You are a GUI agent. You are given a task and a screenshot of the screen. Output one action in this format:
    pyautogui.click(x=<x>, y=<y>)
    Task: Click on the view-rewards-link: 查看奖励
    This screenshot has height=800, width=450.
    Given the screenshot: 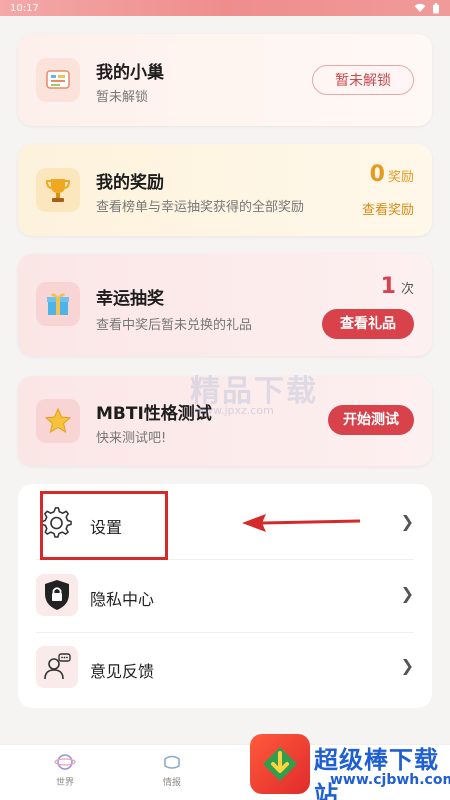 What is the action you would take?
    pyautogui.click(x=388, y=208)
    